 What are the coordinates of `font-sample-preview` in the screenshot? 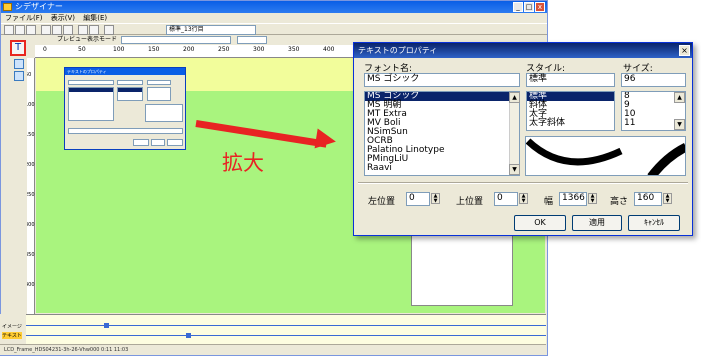 It's located at (605, 156).